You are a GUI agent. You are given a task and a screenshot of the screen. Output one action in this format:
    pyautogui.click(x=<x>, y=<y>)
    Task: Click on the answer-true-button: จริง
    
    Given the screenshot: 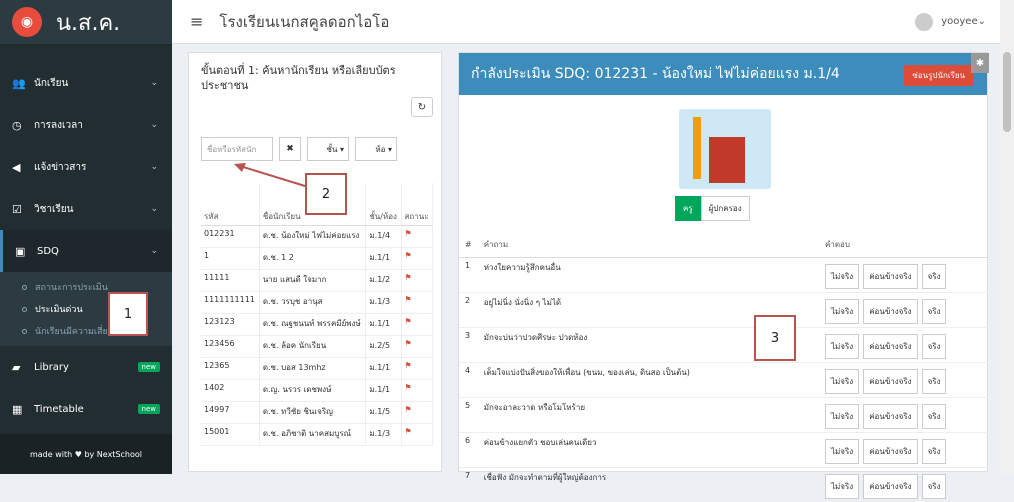 What is the action you would take?
    pyautogui.click(x=934, y=486)
    